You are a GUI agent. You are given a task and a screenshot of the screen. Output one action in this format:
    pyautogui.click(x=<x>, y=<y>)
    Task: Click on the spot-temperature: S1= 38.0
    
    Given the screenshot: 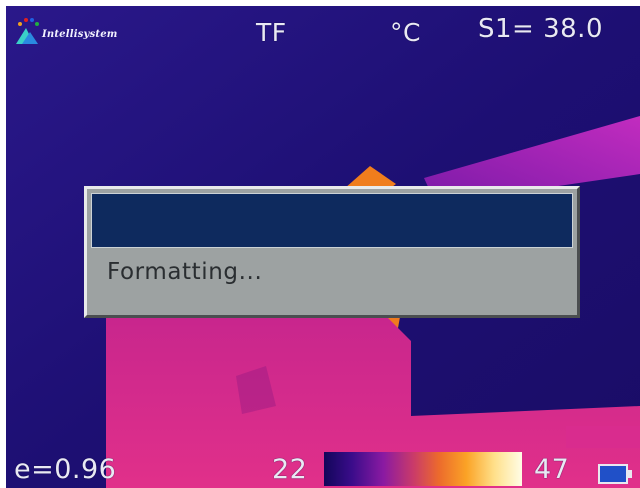 What is the action you would take?
    pyautogui.click(x=540, y=29)
    